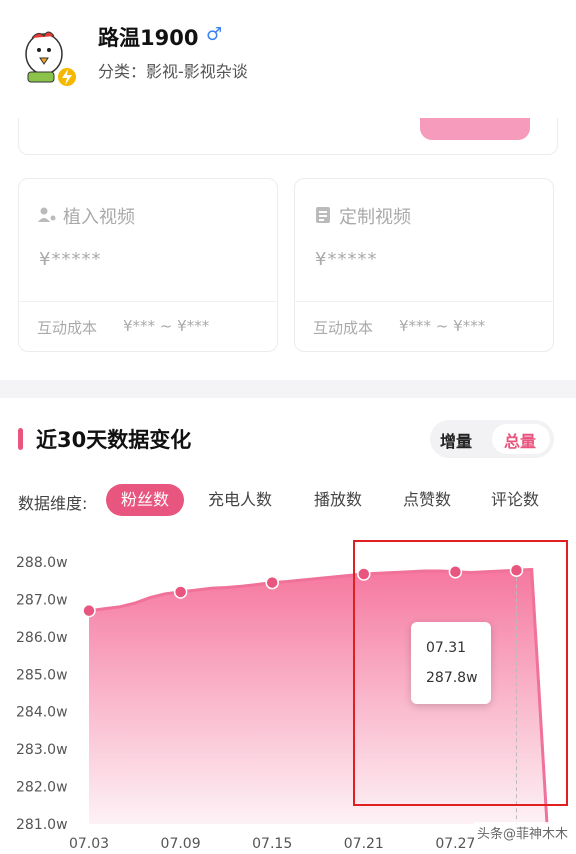  Describe the element at coordinates (53, 503) in the screenshot. I see `dimension-label: 数据维度:` at that location.